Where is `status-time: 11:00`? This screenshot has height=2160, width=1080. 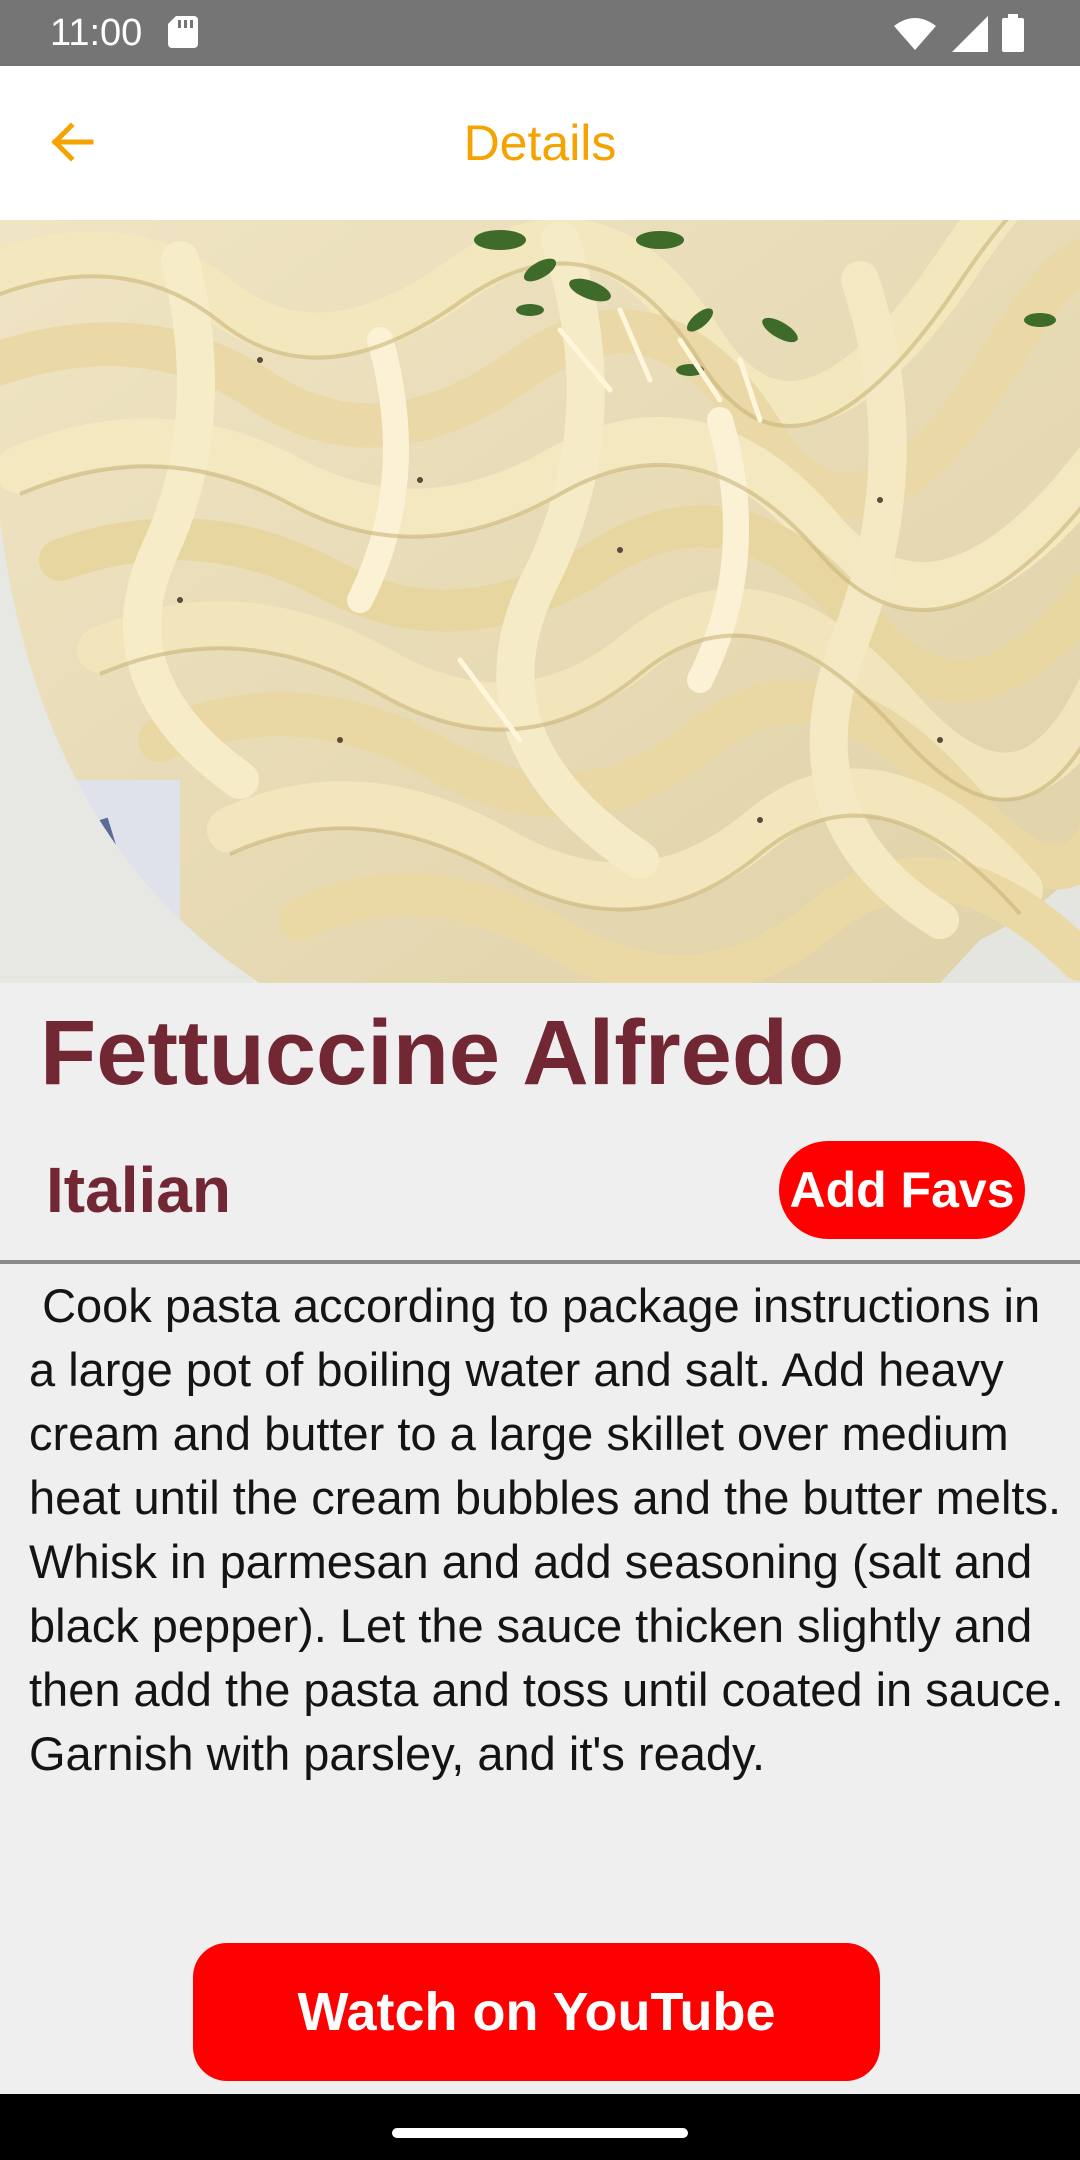 status-time: 11:00 is located at coordinates (96, 33).